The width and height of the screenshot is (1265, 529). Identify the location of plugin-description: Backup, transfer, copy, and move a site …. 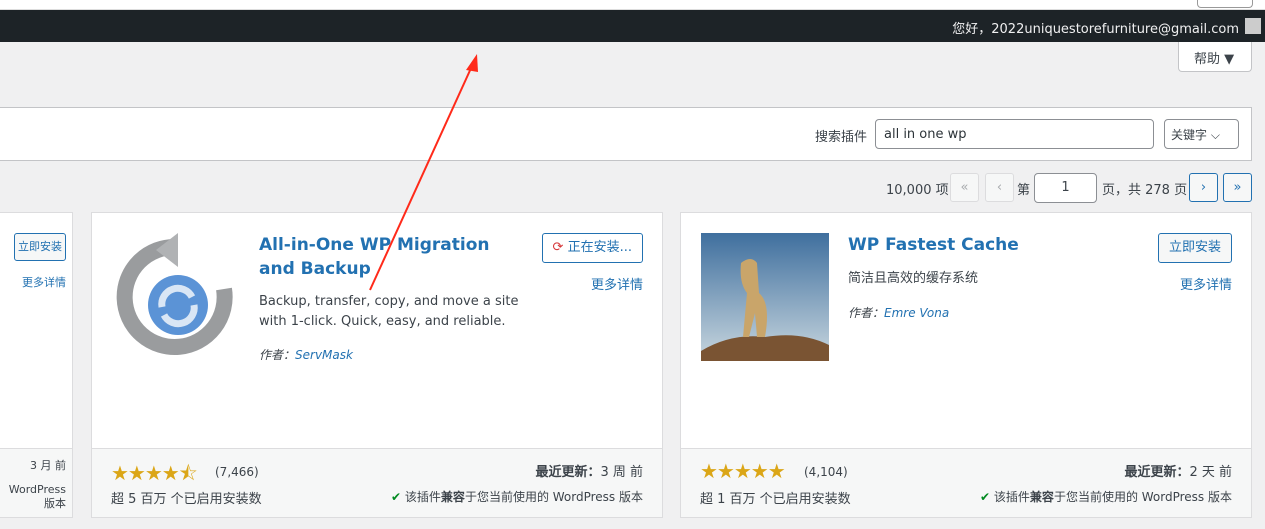
(389, 311).